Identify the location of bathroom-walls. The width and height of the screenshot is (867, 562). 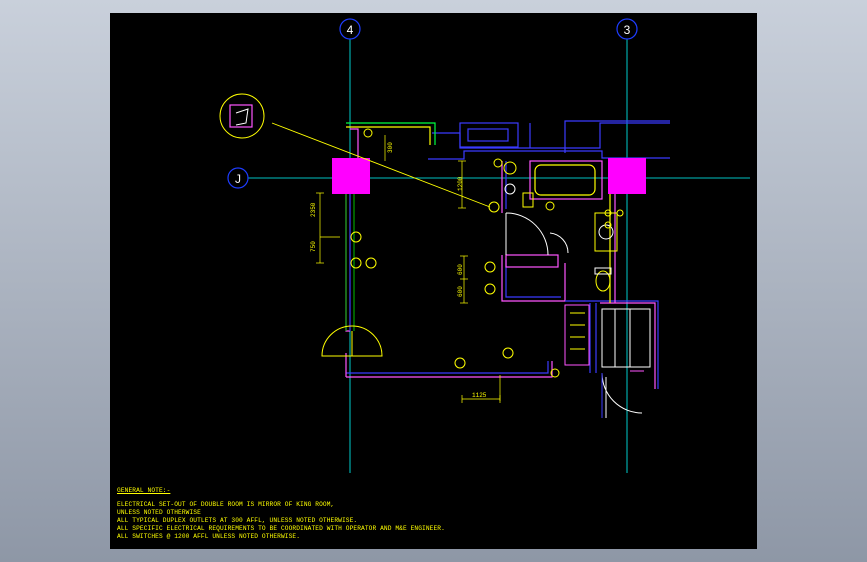
(580, 274).